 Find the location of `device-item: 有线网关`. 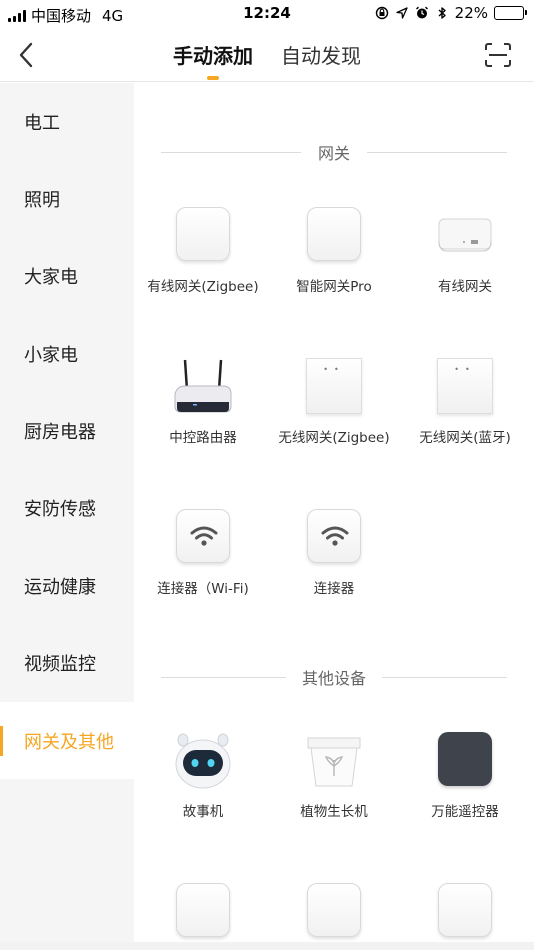

device-item: 有线网关 is located at coordinates (465, 251).